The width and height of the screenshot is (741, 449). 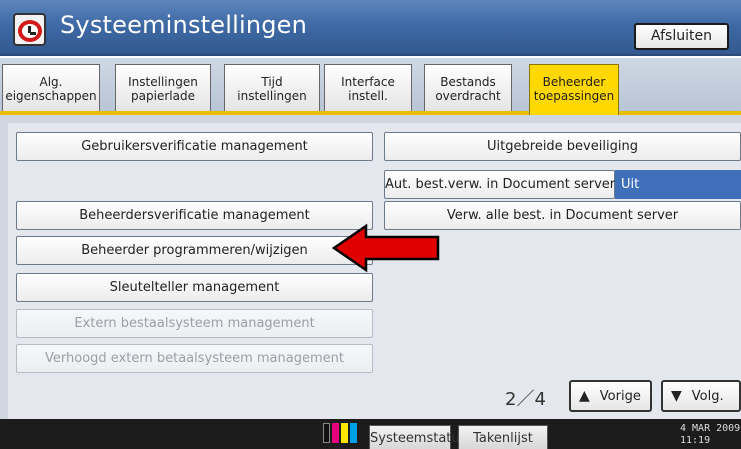 I want to click on tab-label: eigenschappen, so click(x=51, y=96).